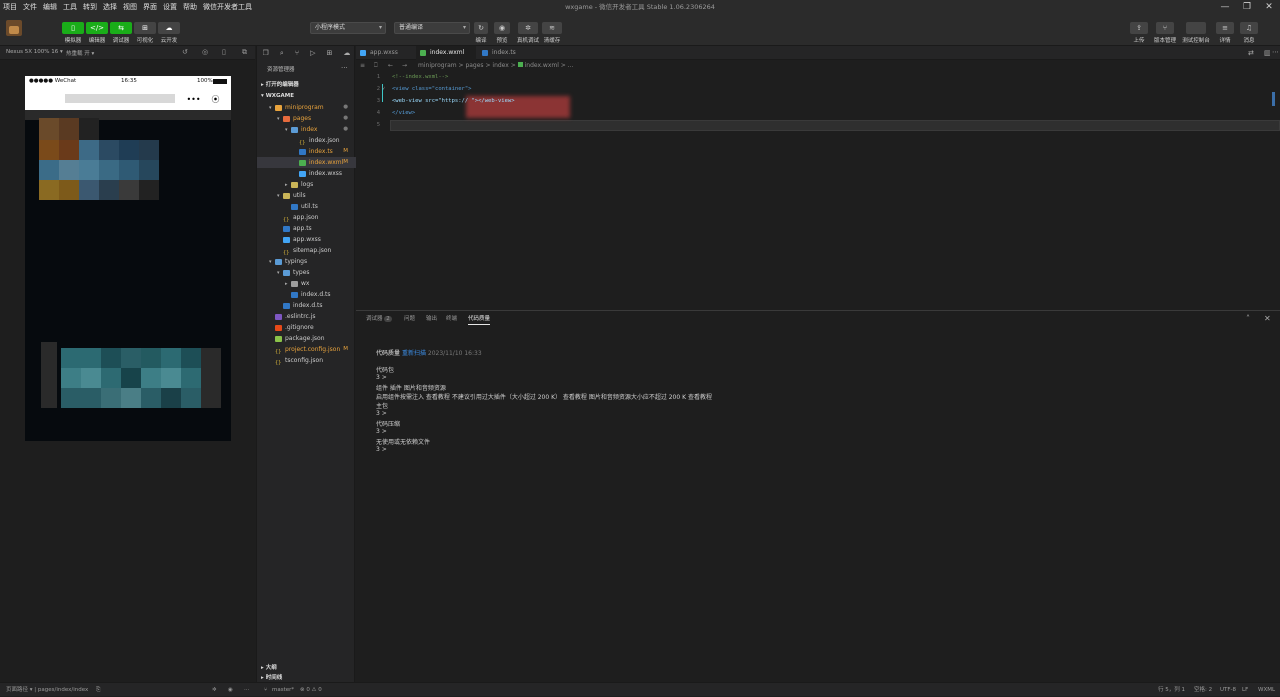  What do you see at coordinates (1228, 690) in the screenshot?
I see `encoding: UTF-8` at bounding box center [1228, 690].